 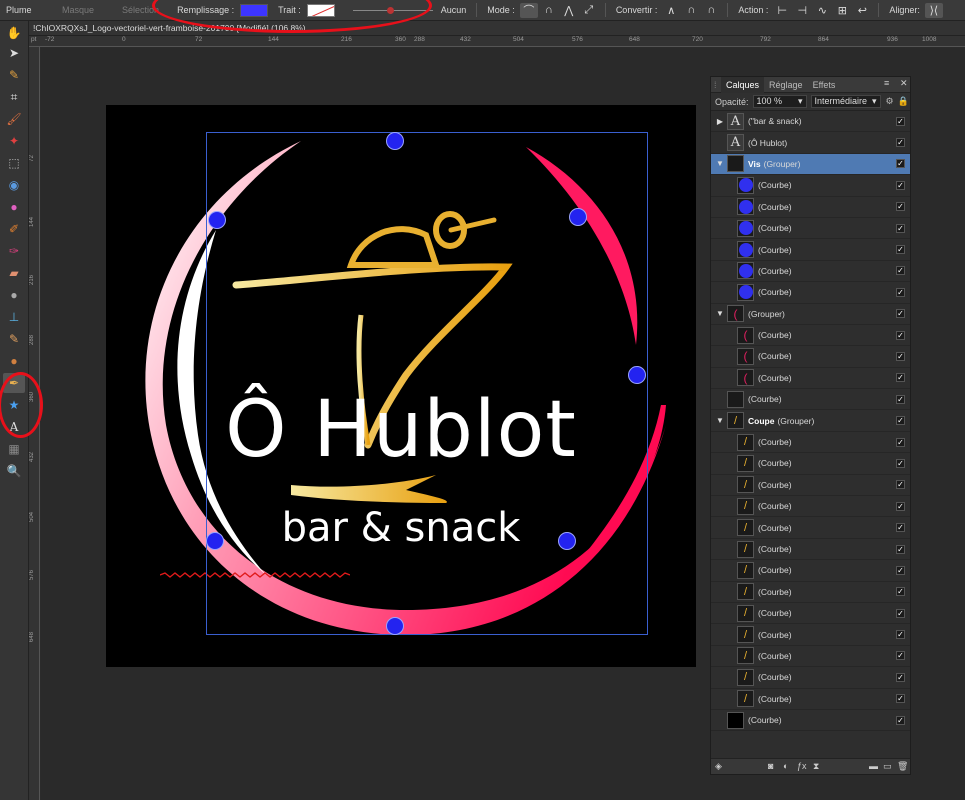 I want to click on fill-swatch, so click(x=254, y=10).